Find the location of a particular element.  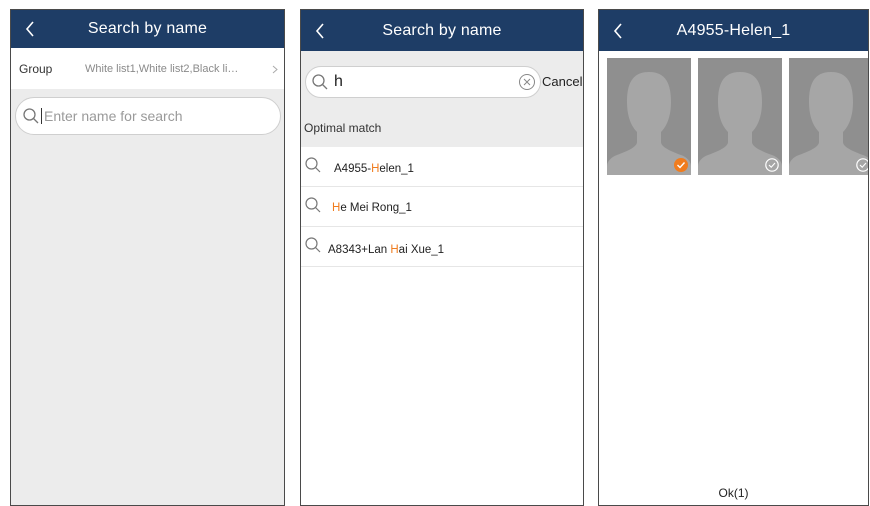

nav-bar: A4955-Helen_1 is located at coordinates (733, 30).